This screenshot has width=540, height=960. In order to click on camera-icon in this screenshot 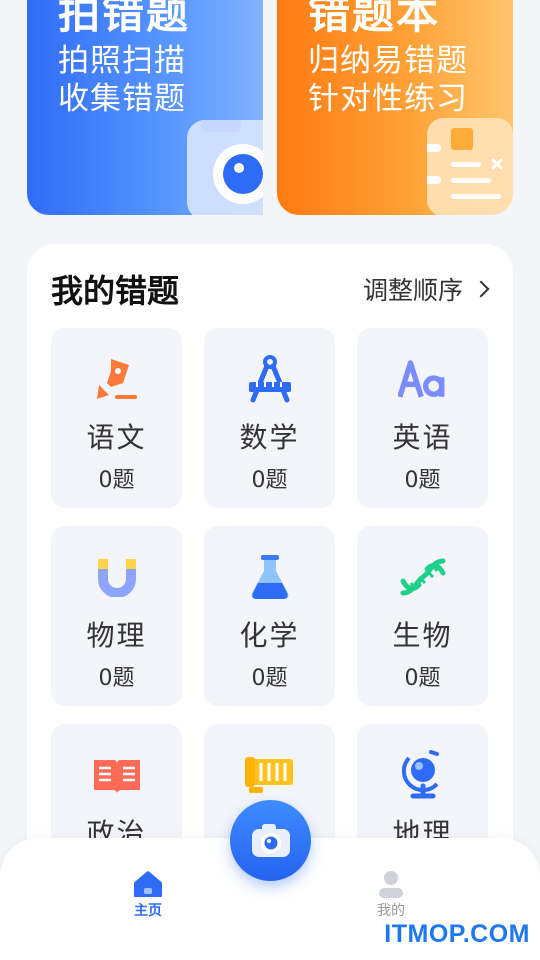, I will do `click(270, 840)`.